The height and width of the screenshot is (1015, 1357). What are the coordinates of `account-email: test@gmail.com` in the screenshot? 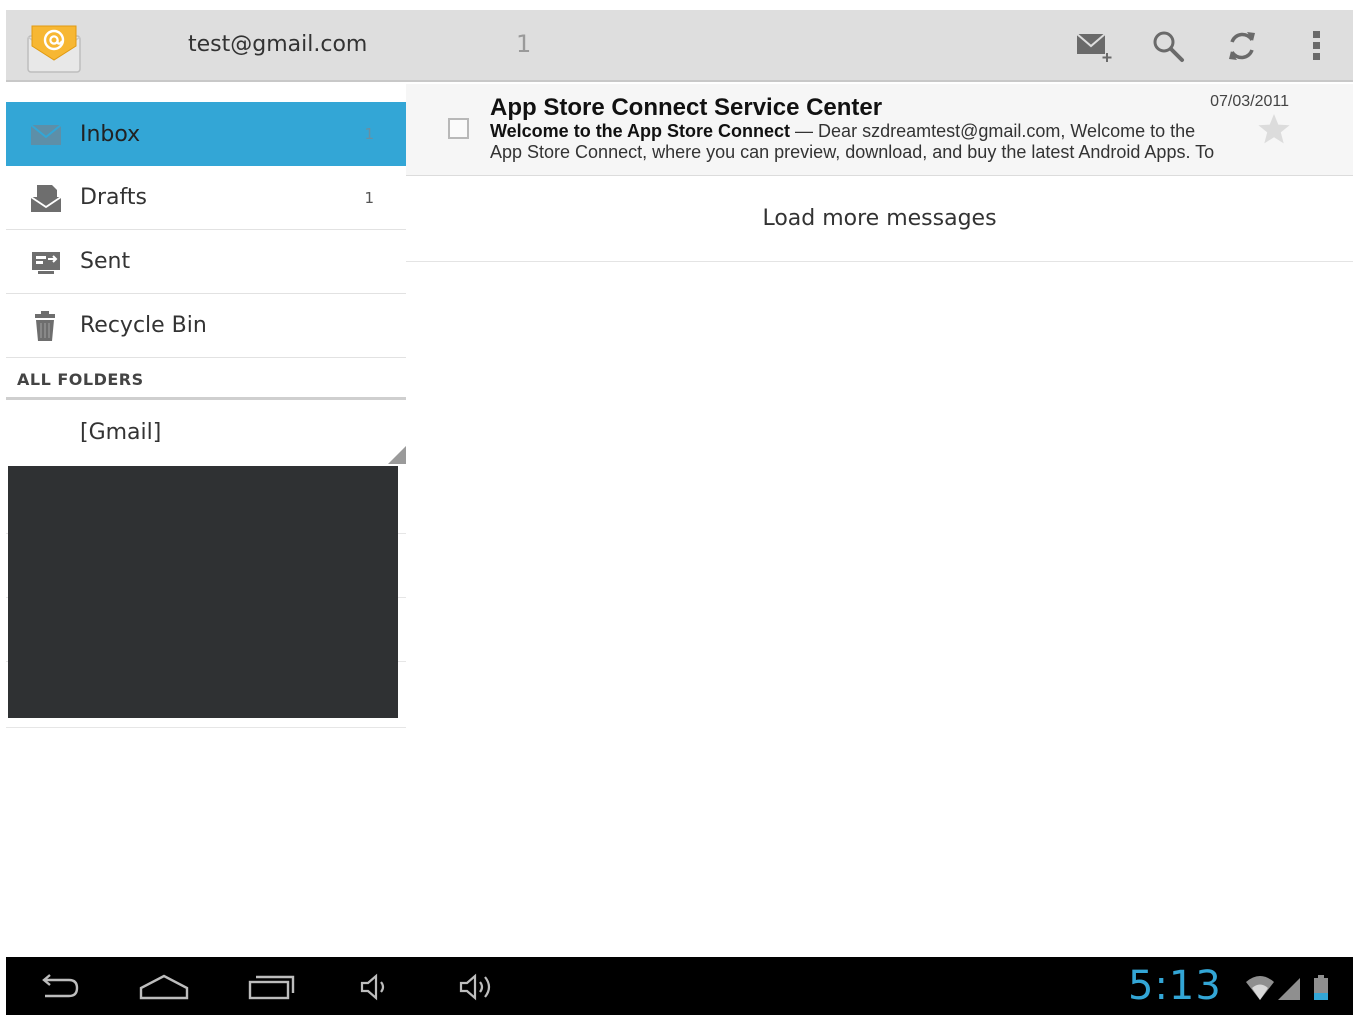 It's located at (277, 44).